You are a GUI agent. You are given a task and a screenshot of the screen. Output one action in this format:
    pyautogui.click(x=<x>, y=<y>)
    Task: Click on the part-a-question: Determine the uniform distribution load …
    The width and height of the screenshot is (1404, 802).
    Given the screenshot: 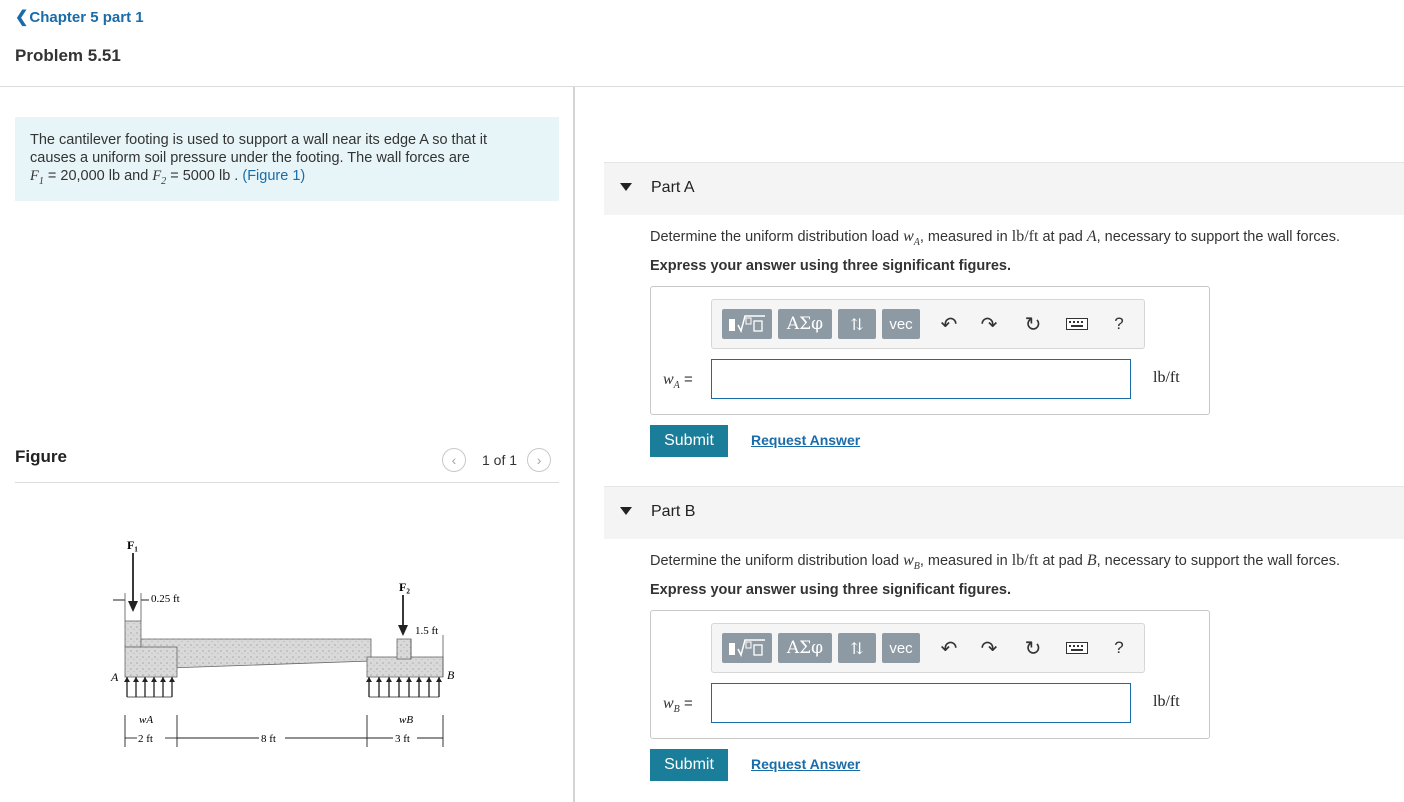 What is the action you would take?
    pyautogui.click(x=995, y=238)
    